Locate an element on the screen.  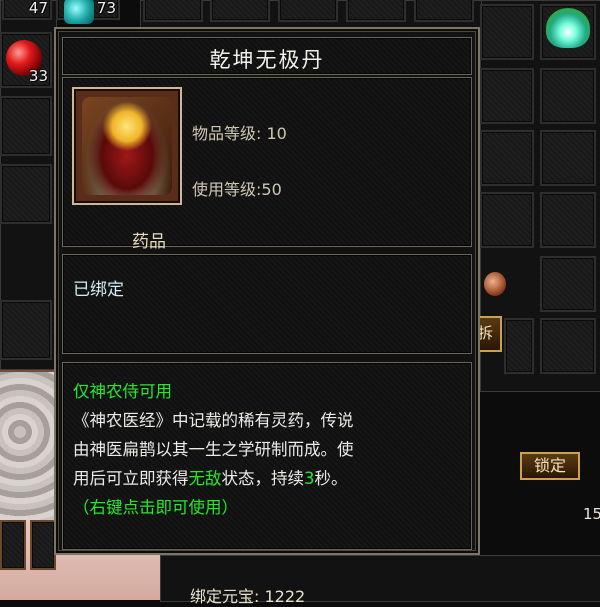
golden-elixir-pill-icon is located at coordinates (127, 146).